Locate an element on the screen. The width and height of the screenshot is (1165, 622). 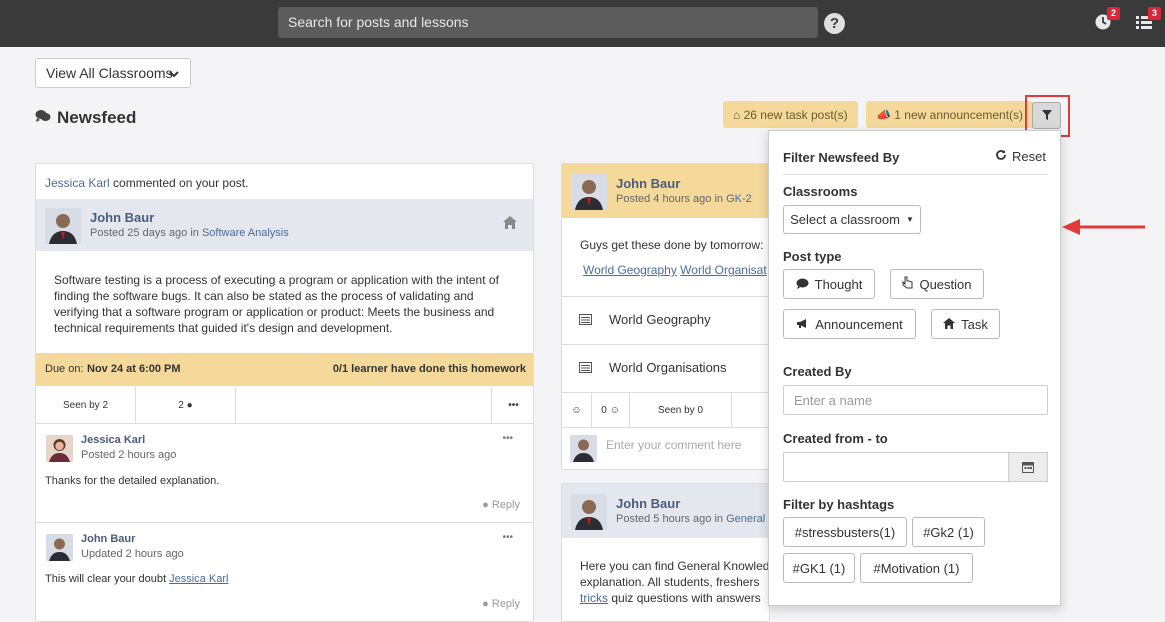
lesson-item: World Organisations is located at coordinates (665, 368).